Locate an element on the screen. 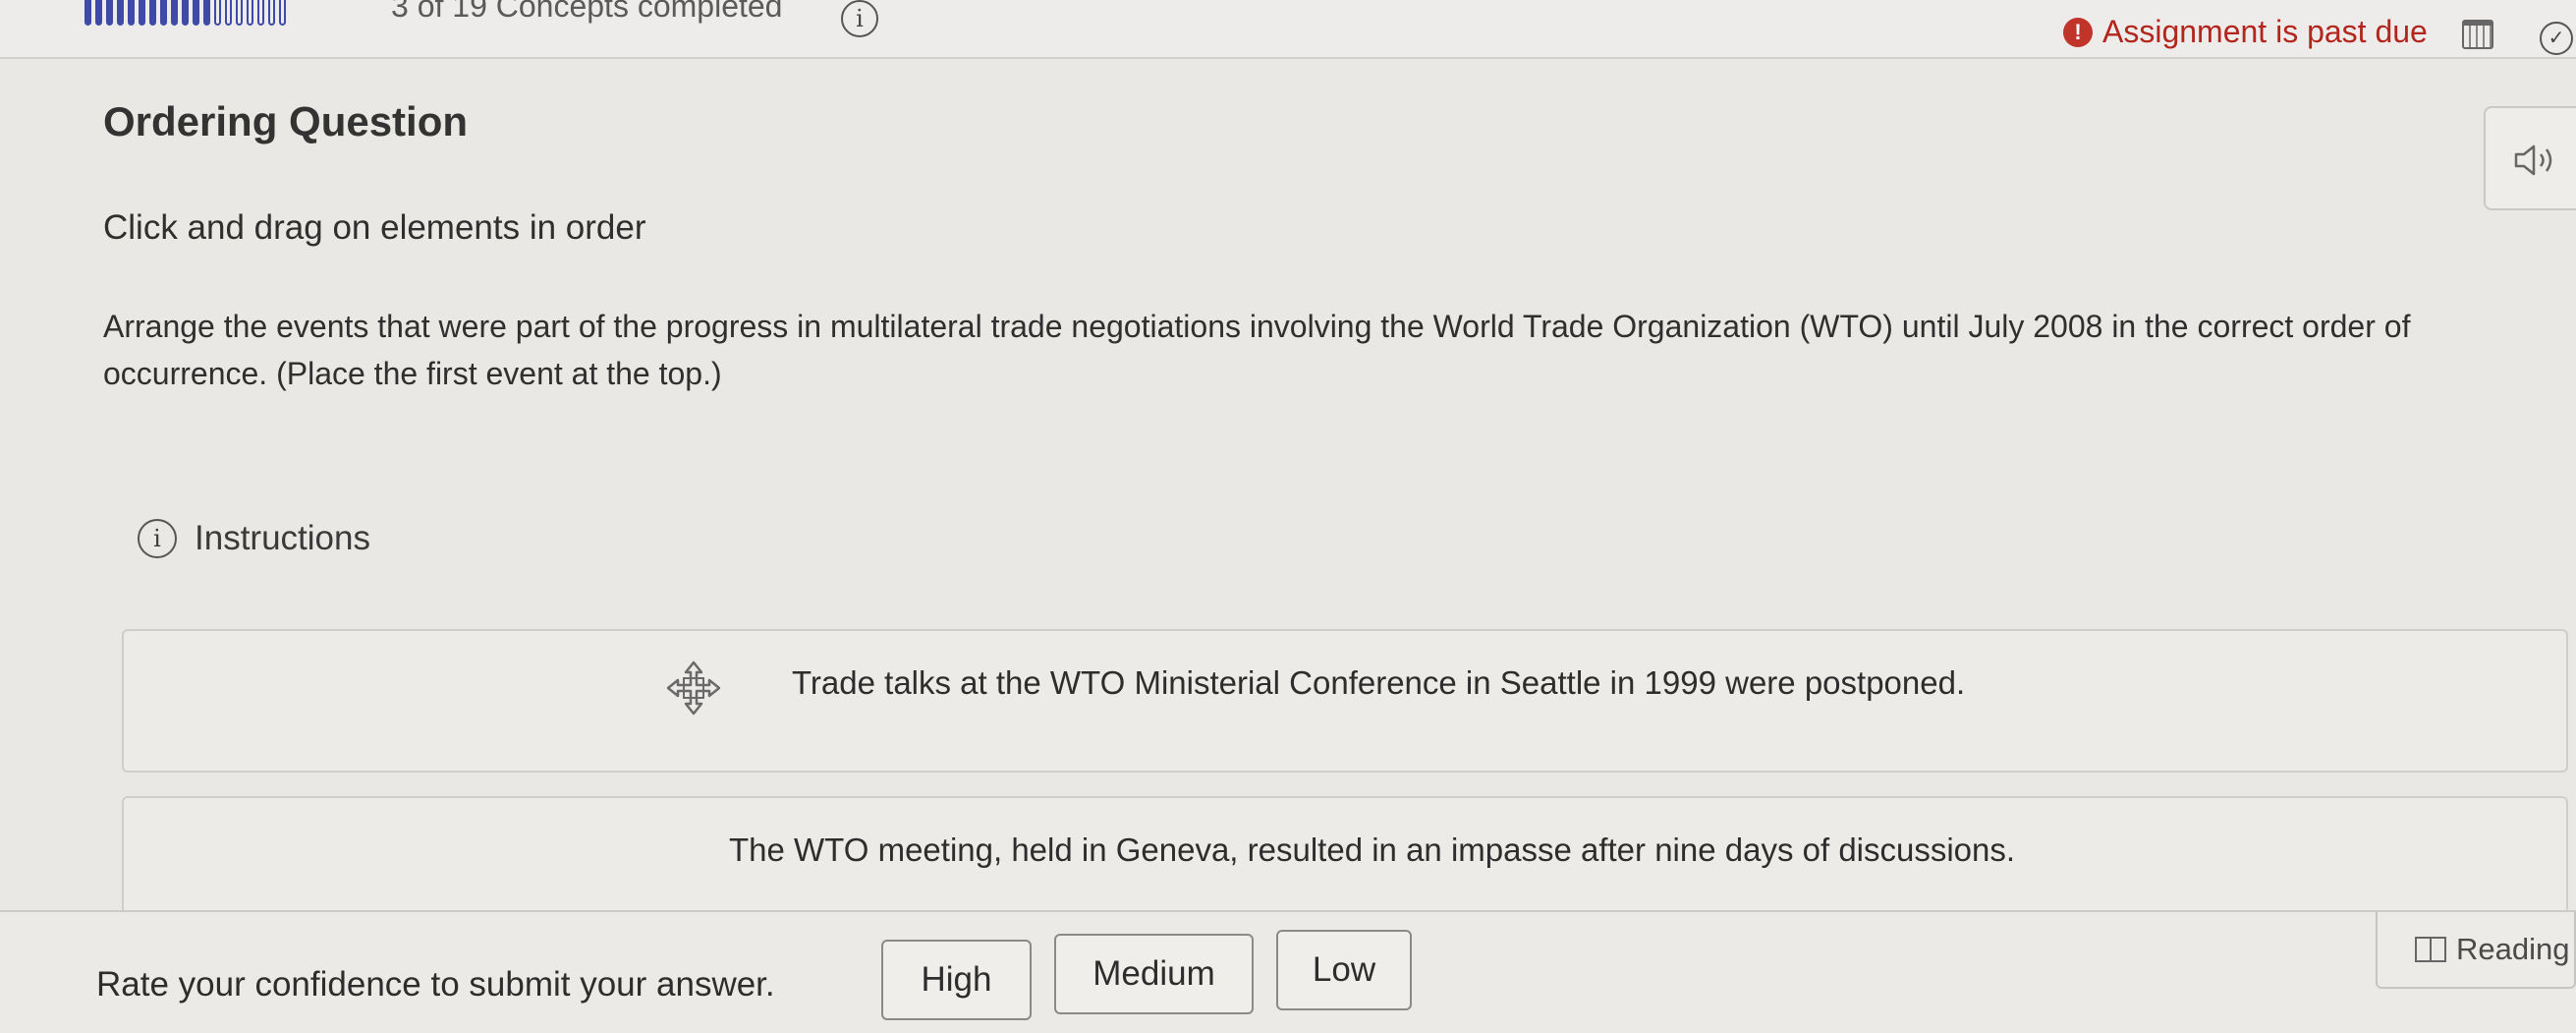 The height and width of the screenshot is (1033, 2576). past-due-text: Assignment is past due is located at coordinates (2265, 31).